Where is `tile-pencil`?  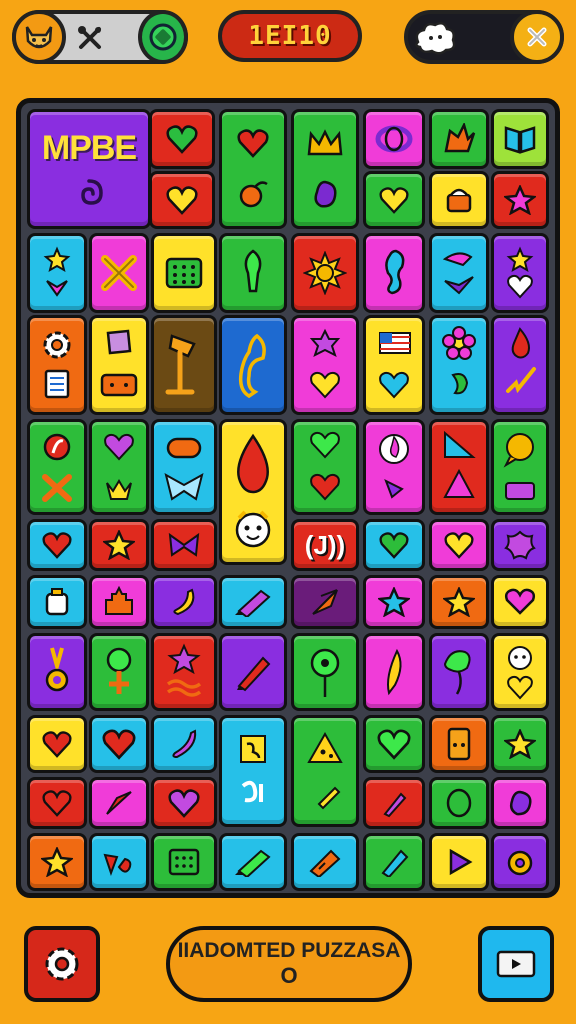
tile-pencil is located at coordinates (253, 672).